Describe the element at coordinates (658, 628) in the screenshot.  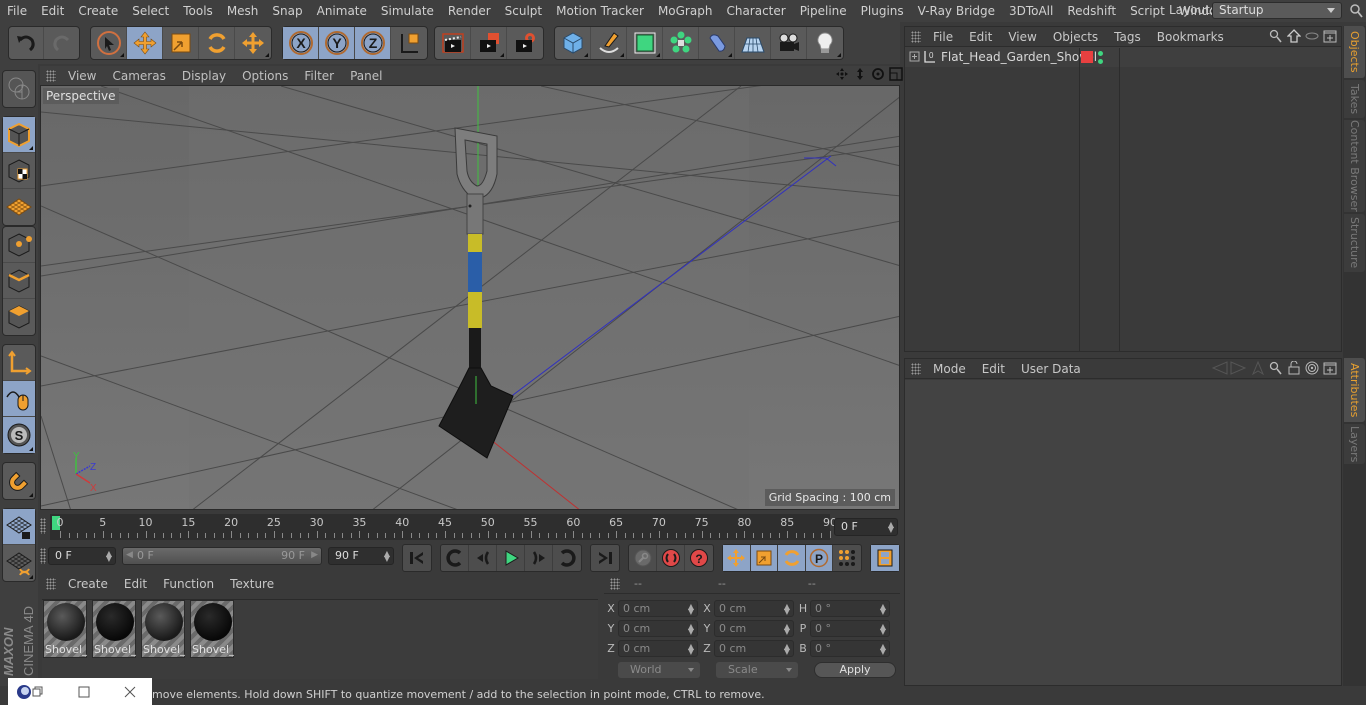
I see `position-y-field: 0 cm ▲ ▼` at that location.